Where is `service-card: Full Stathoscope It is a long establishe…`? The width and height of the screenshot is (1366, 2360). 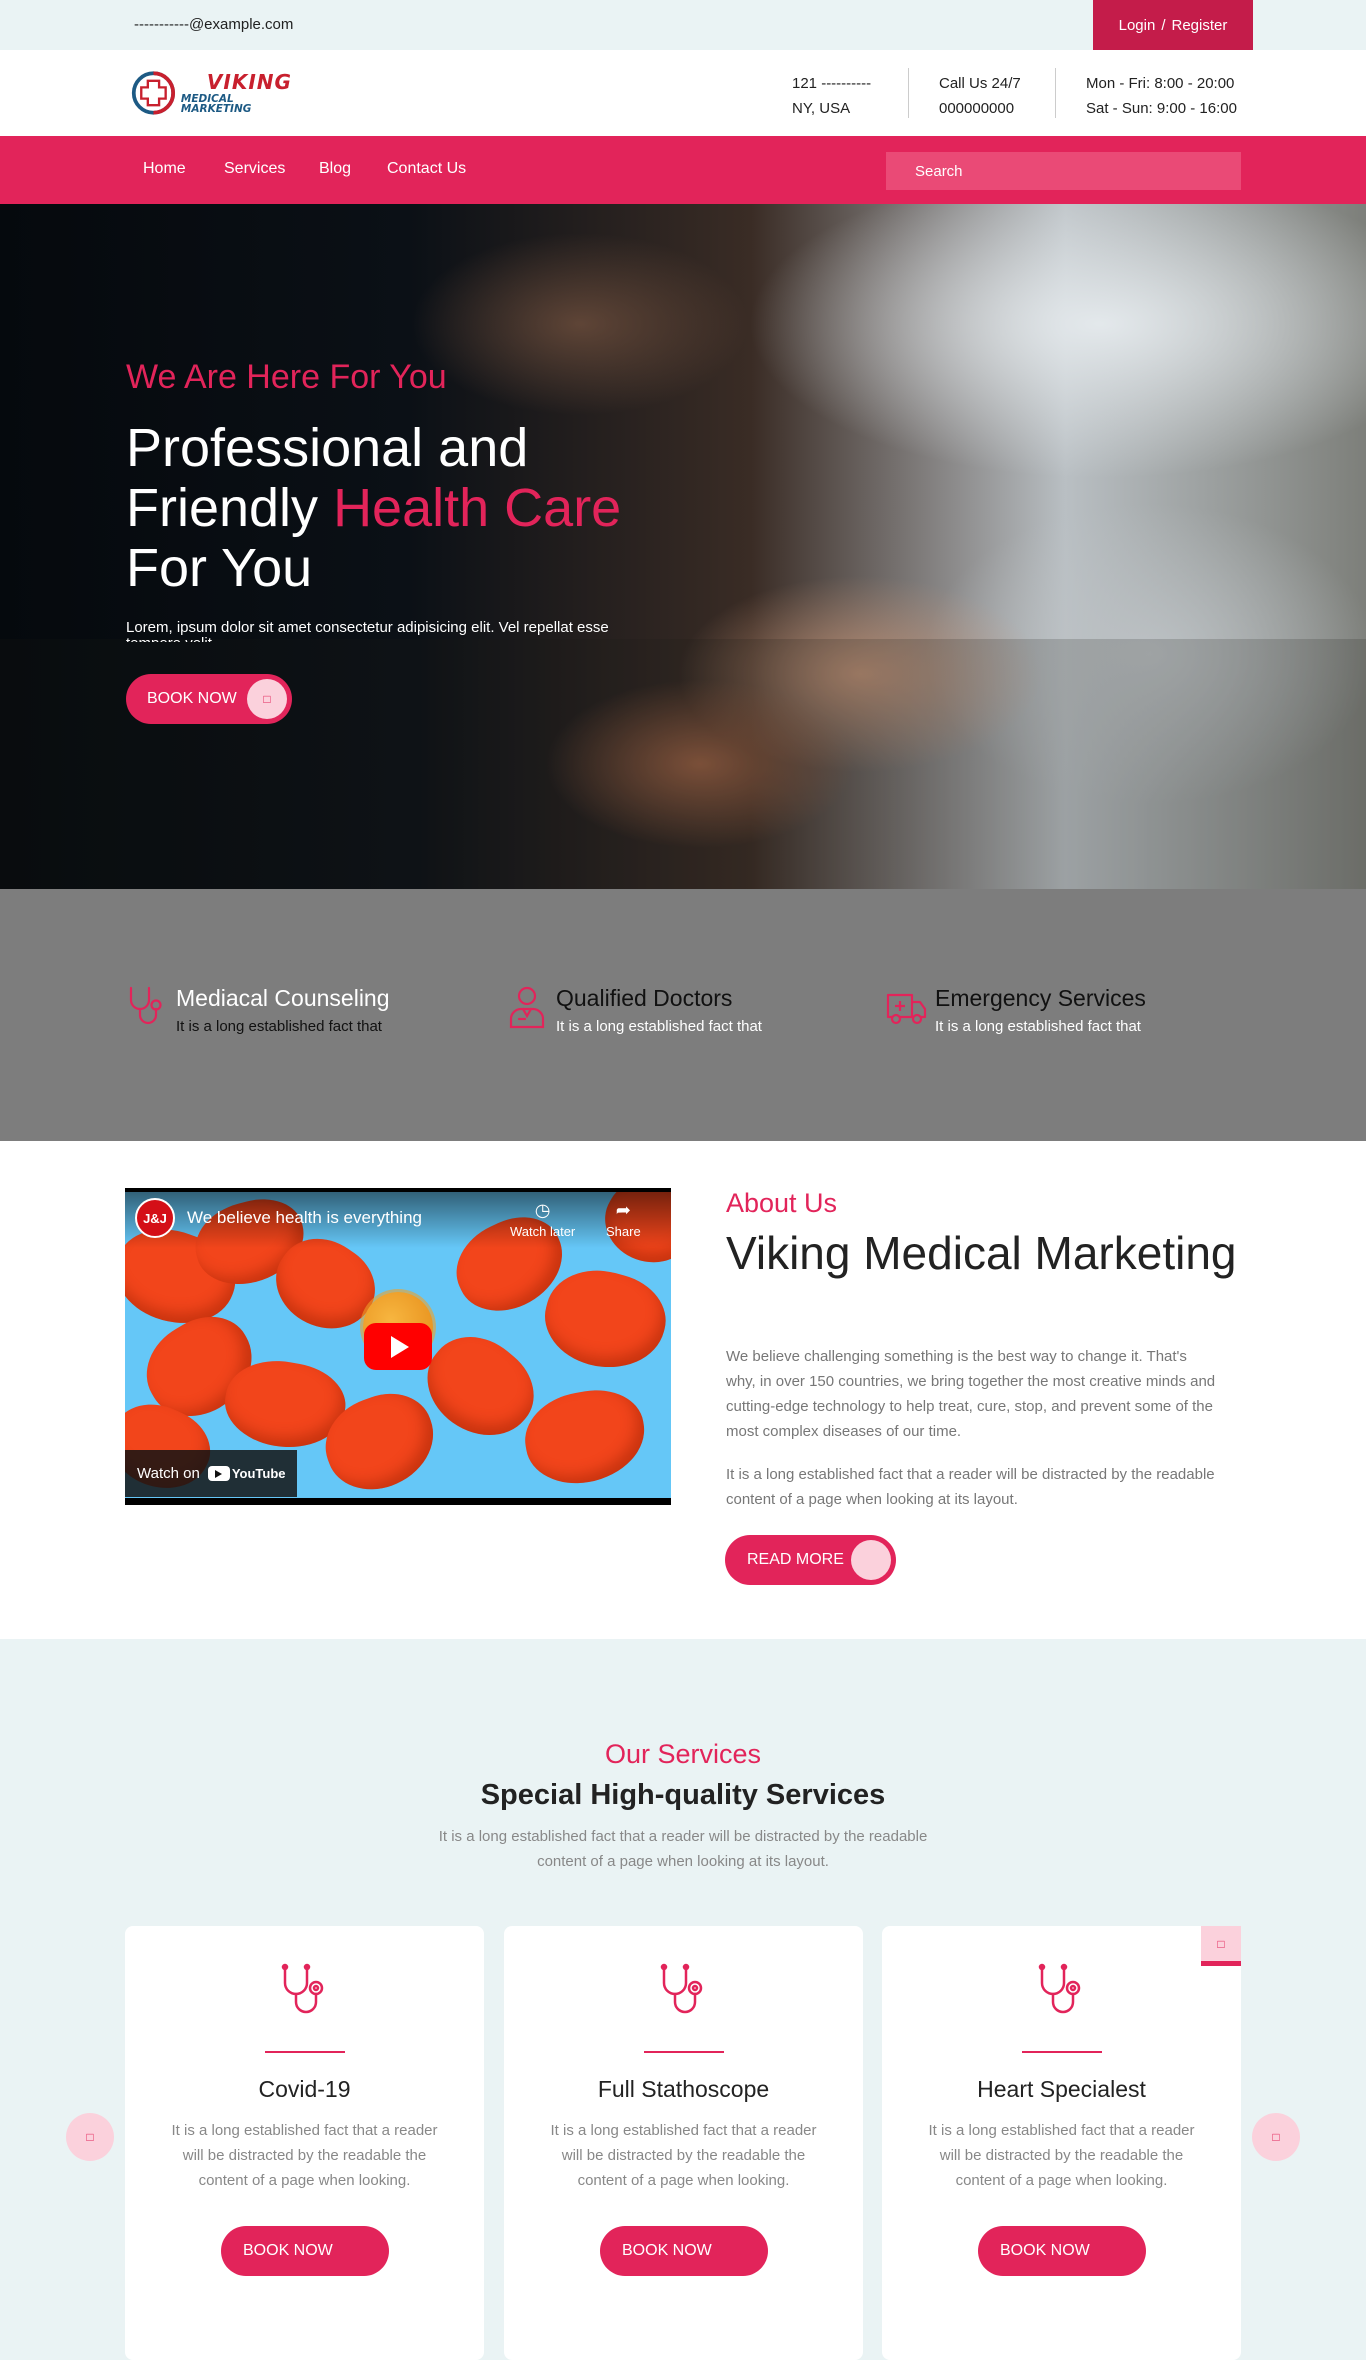 service-card: Full Stathoscope It is a long establishe… is located at coordinates (683, 2143).